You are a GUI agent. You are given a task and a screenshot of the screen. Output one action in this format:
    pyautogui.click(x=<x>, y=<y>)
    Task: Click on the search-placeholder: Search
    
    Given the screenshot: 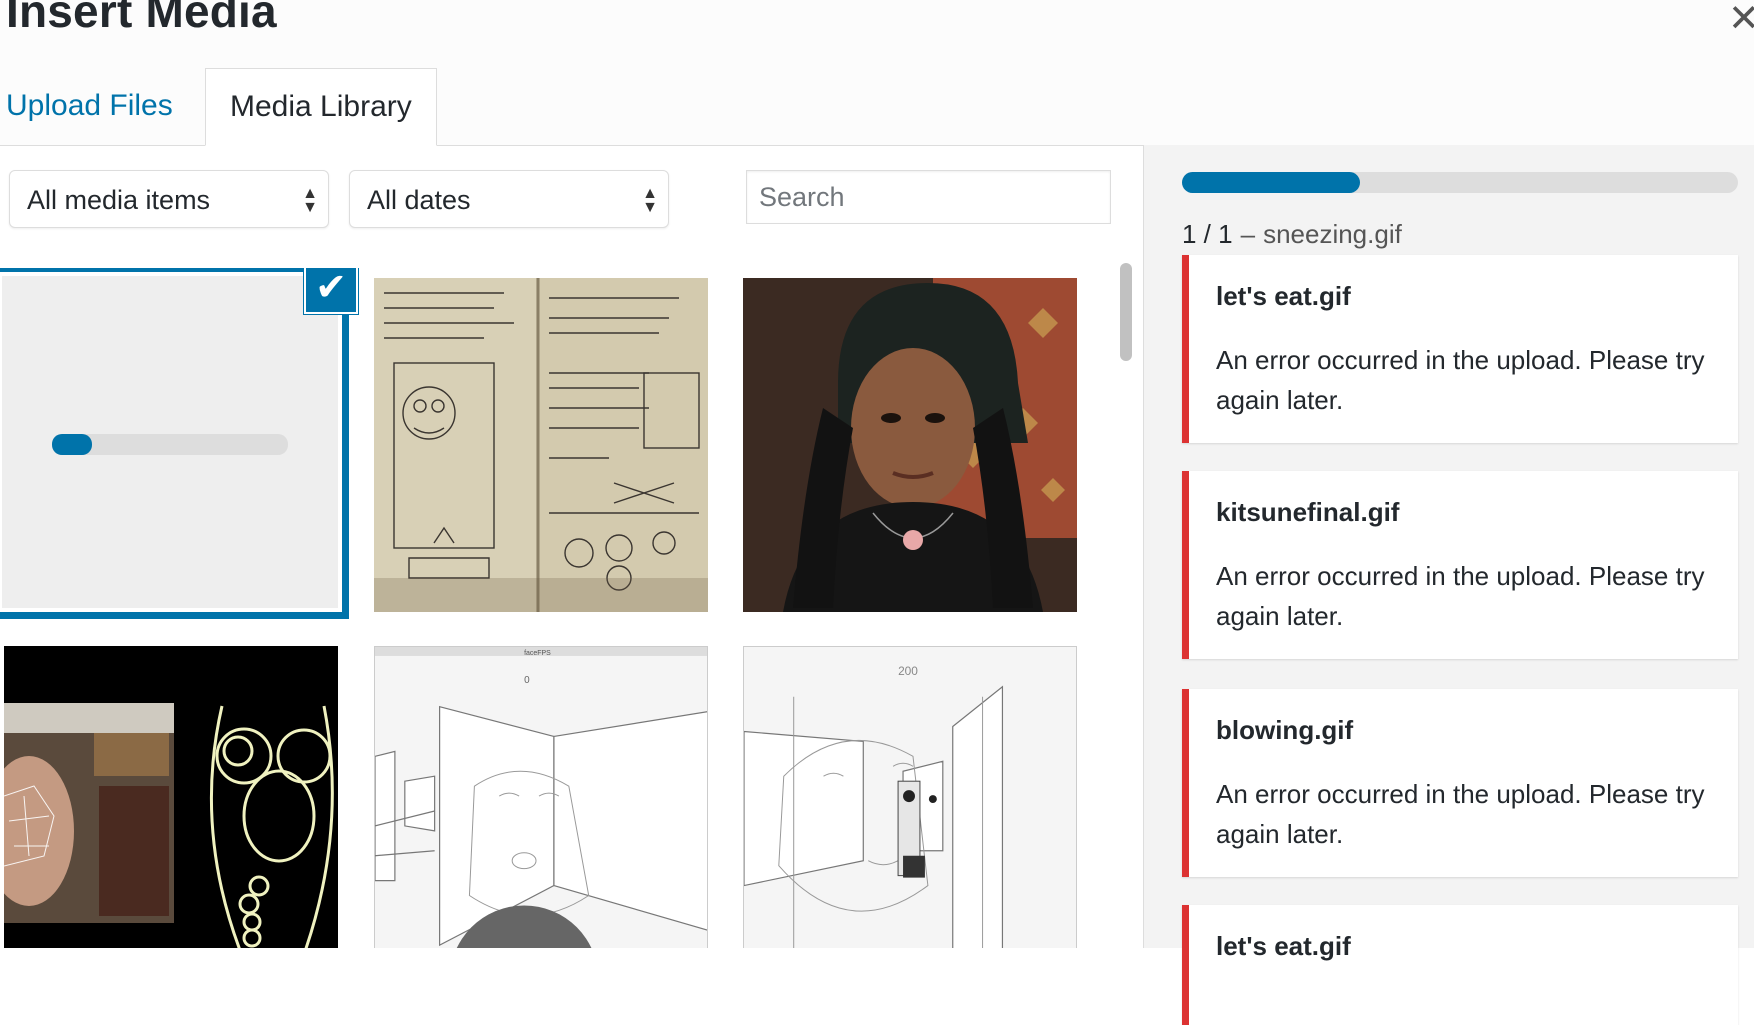 What is the action you would take?
    pyautogui.click(x=802, y=197)
    